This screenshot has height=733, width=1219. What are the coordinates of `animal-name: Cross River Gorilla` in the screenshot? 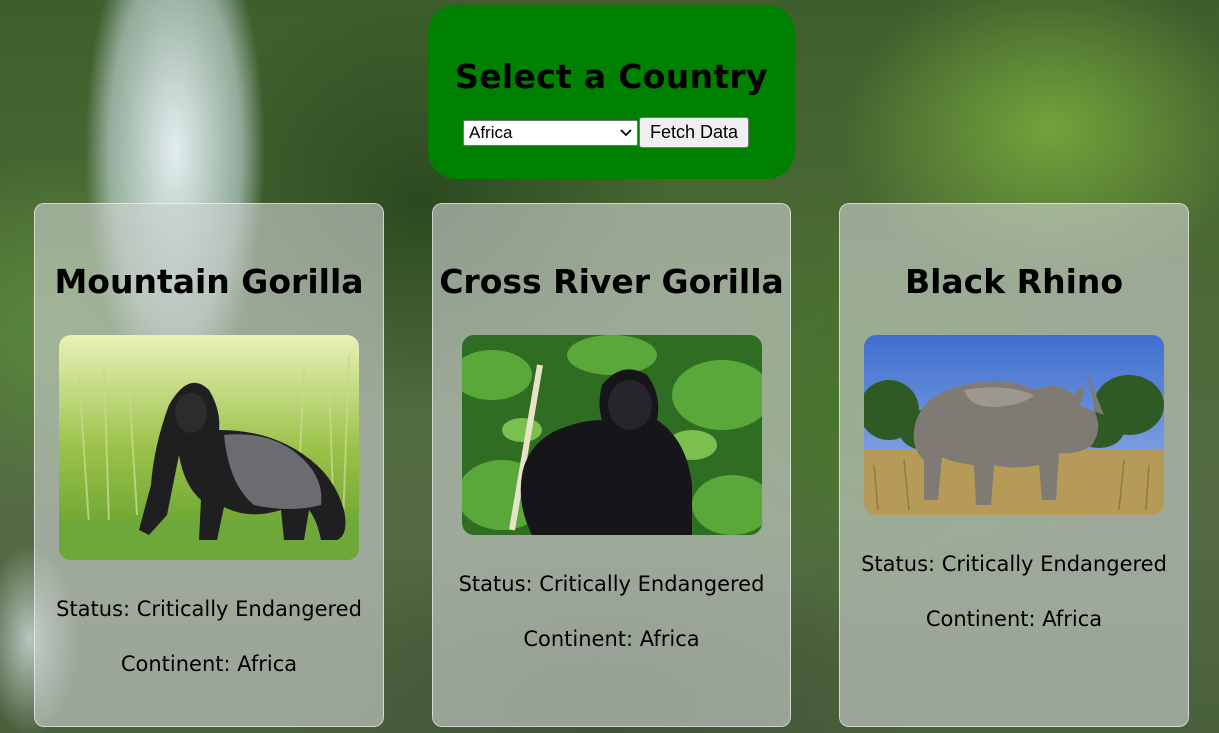 It's located at (611, 281).